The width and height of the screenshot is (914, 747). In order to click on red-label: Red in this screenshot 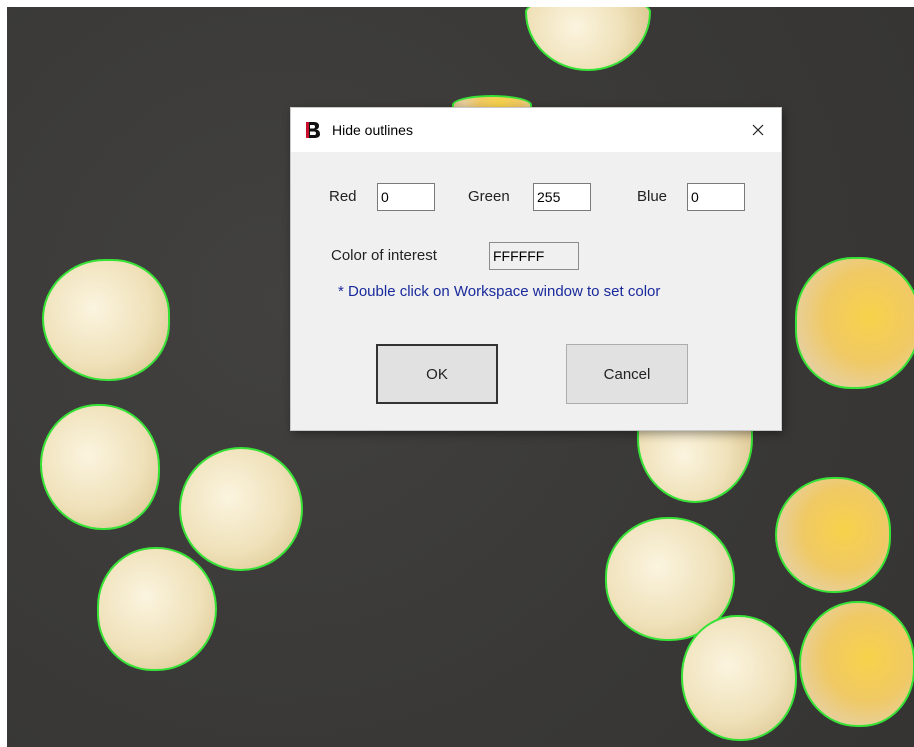, I will do `click(343, 196)`.